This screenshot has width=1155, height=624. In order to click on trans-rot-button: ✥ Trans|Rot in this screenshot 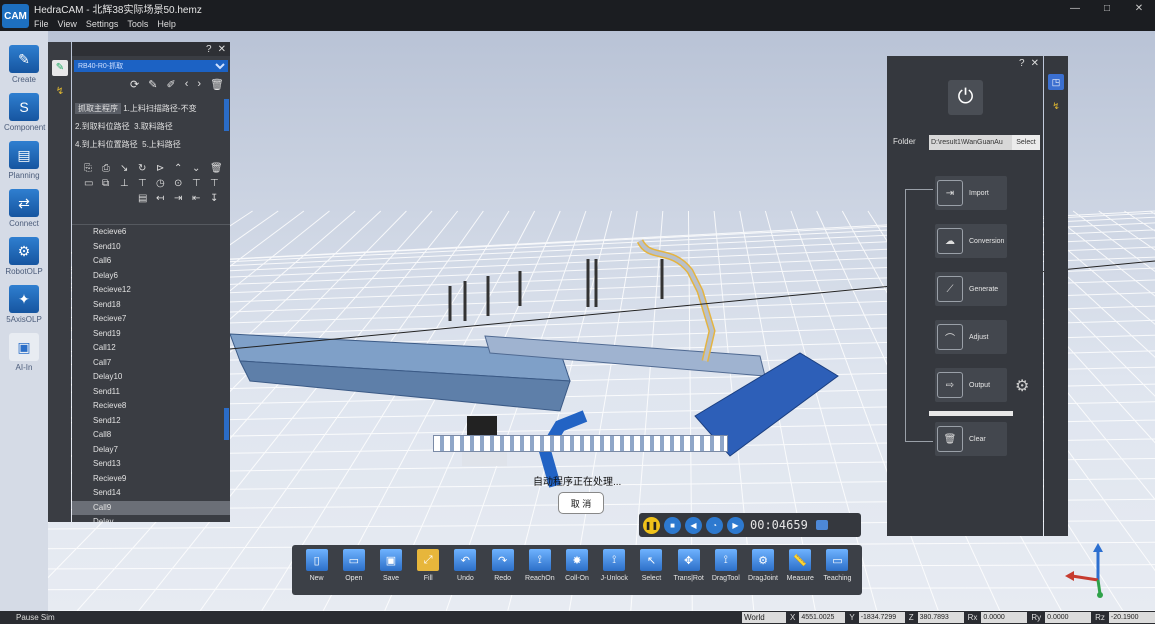, I will do `click(688, 570)`.